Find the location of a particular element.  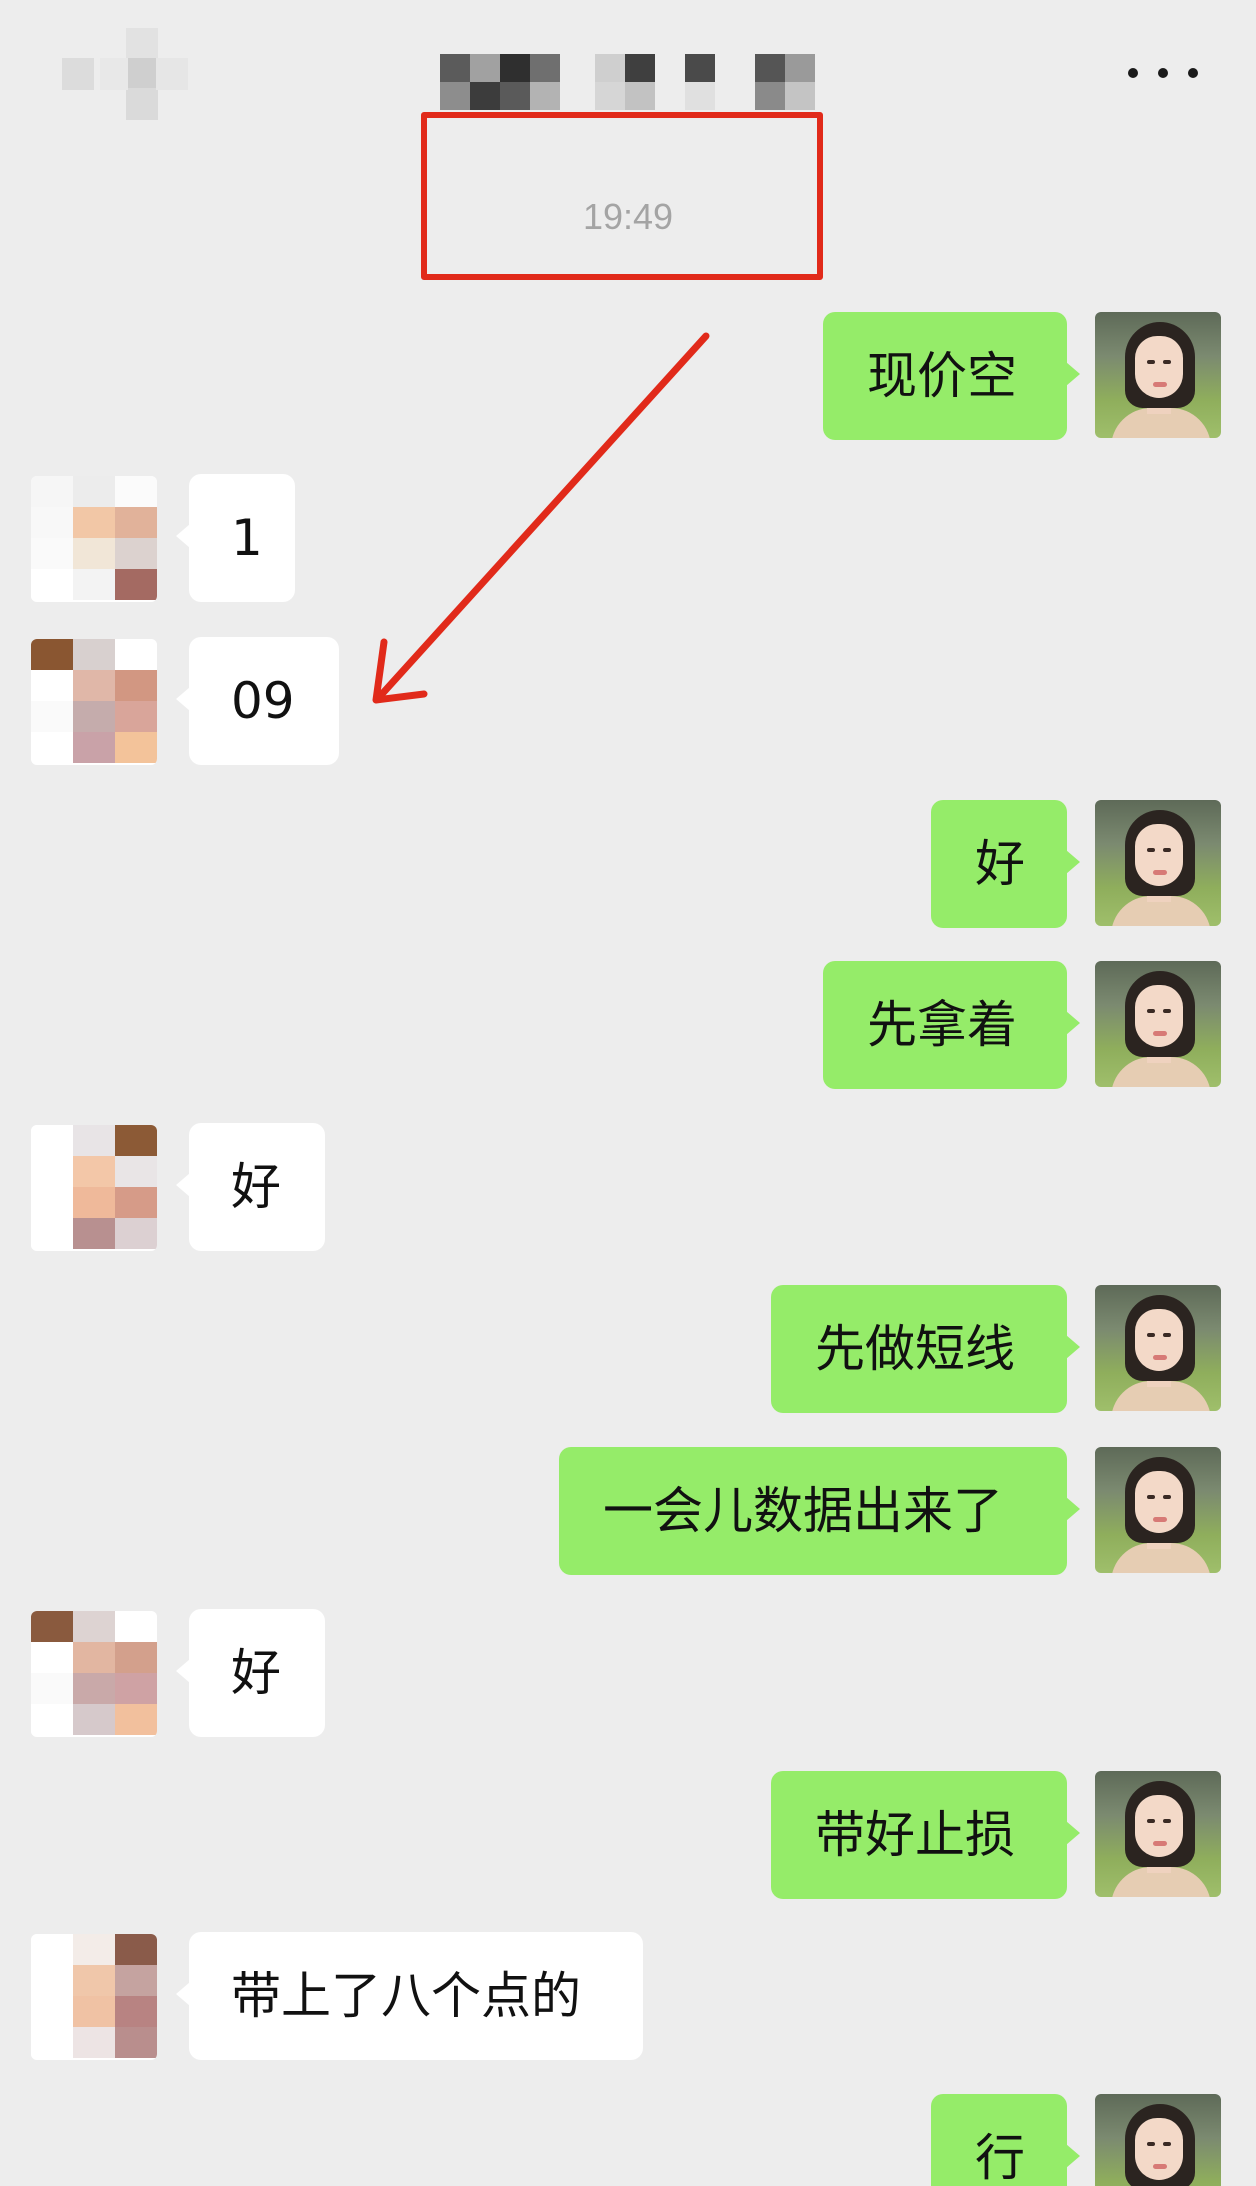

message-bubble: 带上了八个点的 is located at coordinates (409, 1996).